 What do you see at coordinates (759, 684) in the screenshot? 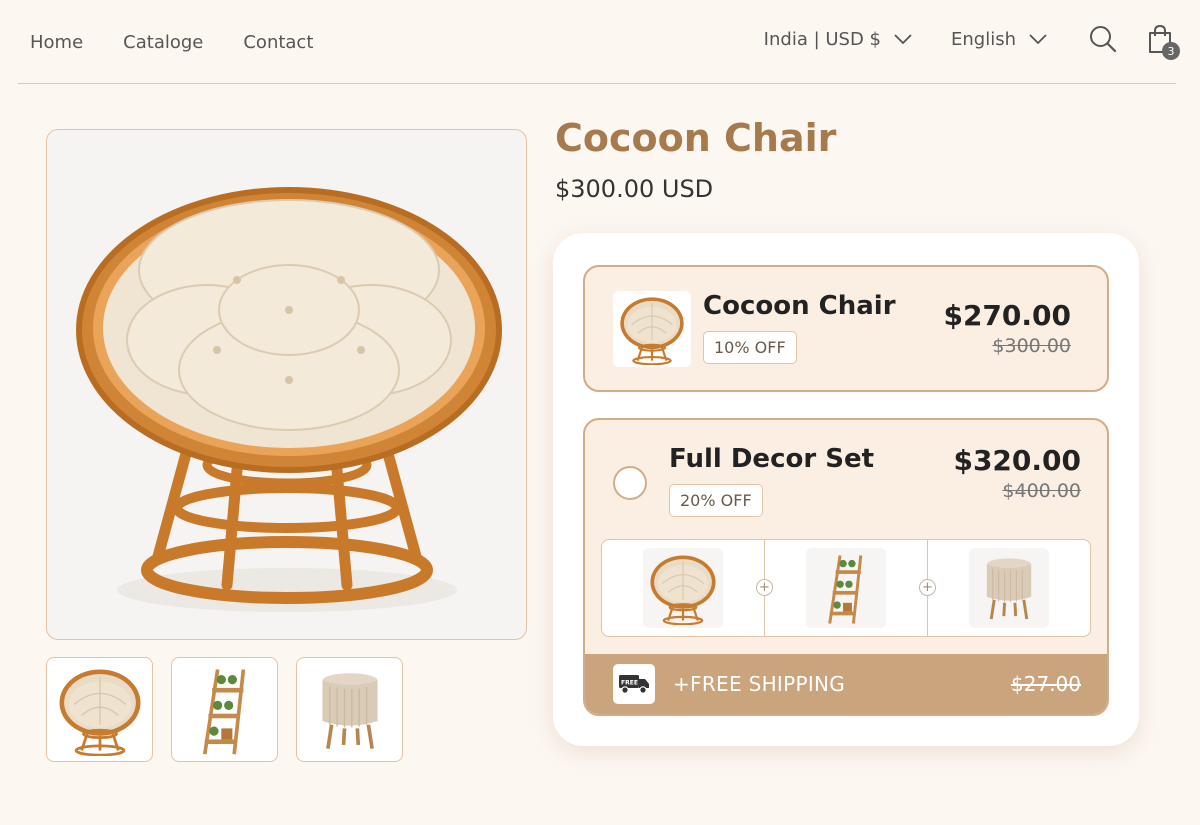
I see `shipping-label: +FREE SHIPPING` at bounding box center [759, 684].